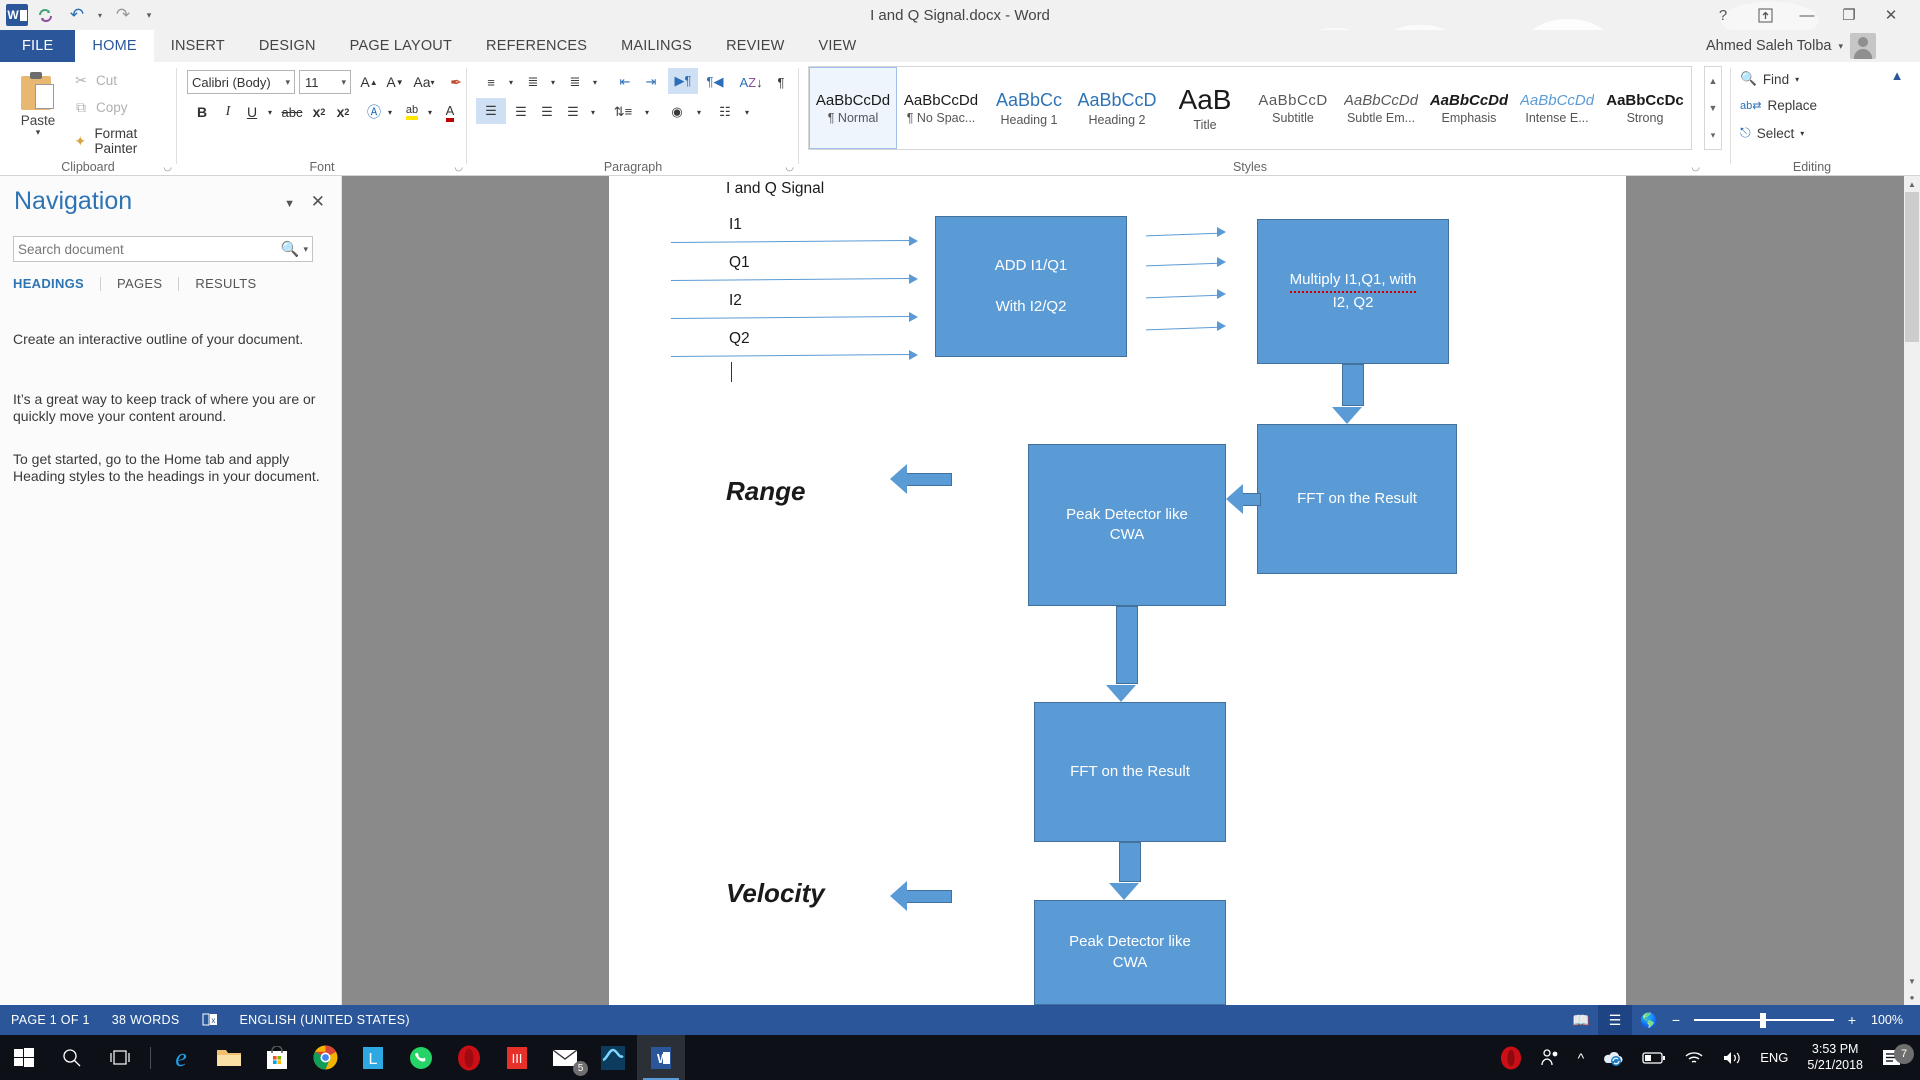  Describe the element at coordinates (1852, 1020) in the screenshot. I see `zoom-in-button: +` at that location.